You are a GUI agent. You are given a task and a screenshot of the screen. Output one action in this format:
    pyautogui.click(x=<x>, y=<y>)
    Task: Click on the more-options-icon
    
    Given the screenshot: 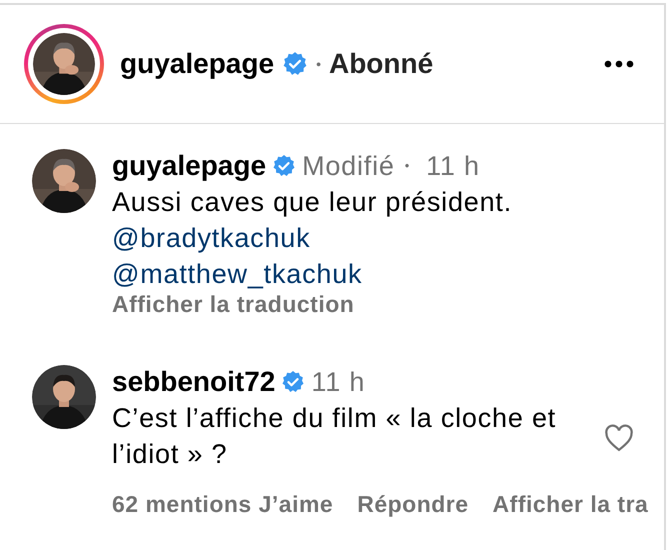 What is the action you would take?
    pyautogui.click(x=619, y=64)
    